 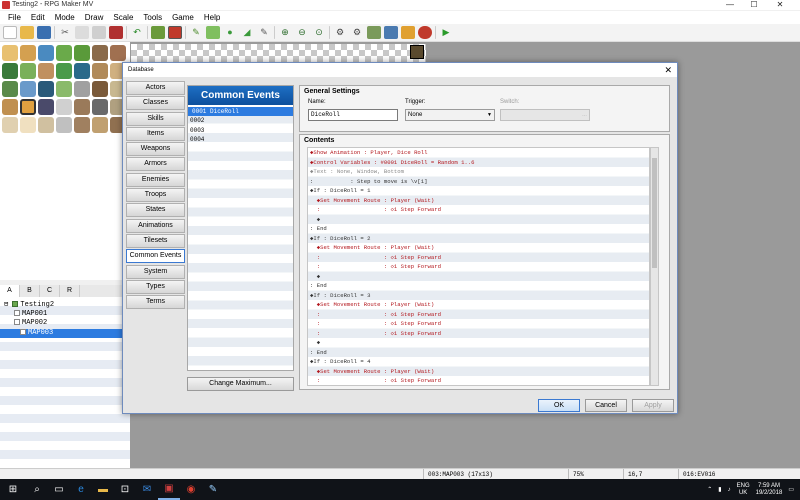 What do you see at coordinates (240, 111) in the screenshot?
I see `common-event-item: 0001 DiceRoll` at bounding box center [240, 111].